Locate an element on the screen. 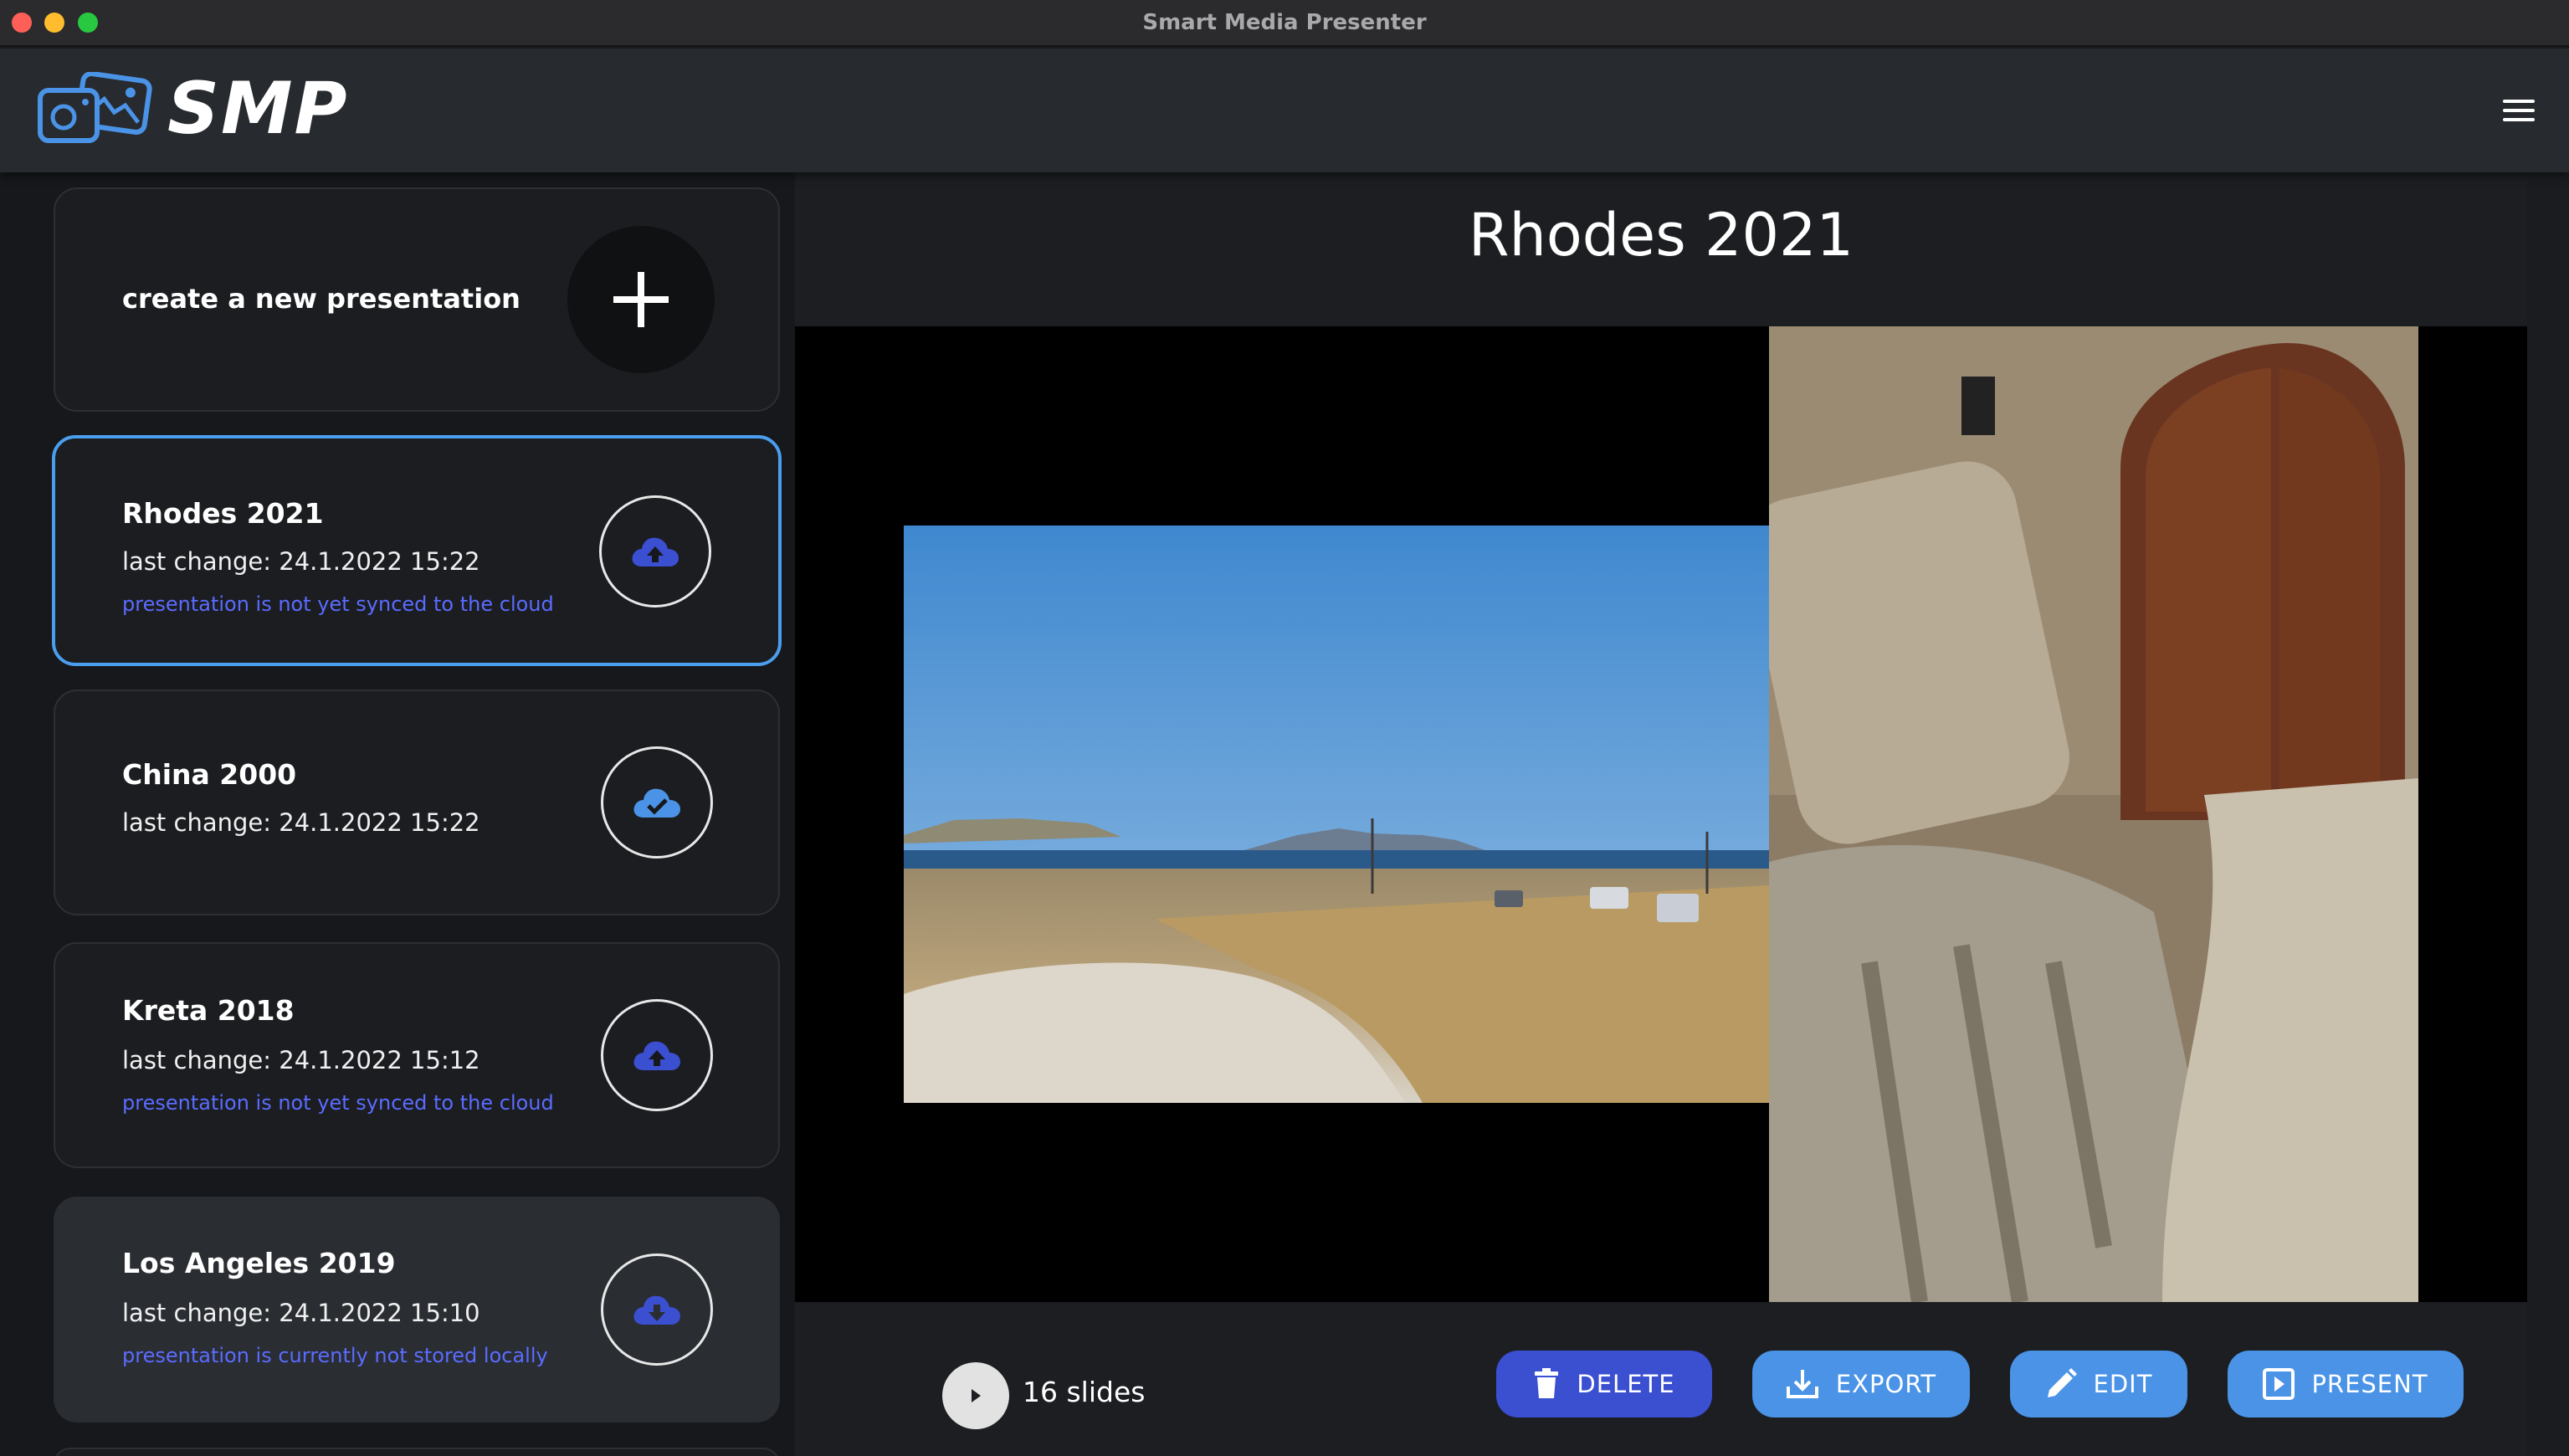 The width and height of the screenshot is (2569, 1456). app-header: SMP is located at coordinates (1284, 110).